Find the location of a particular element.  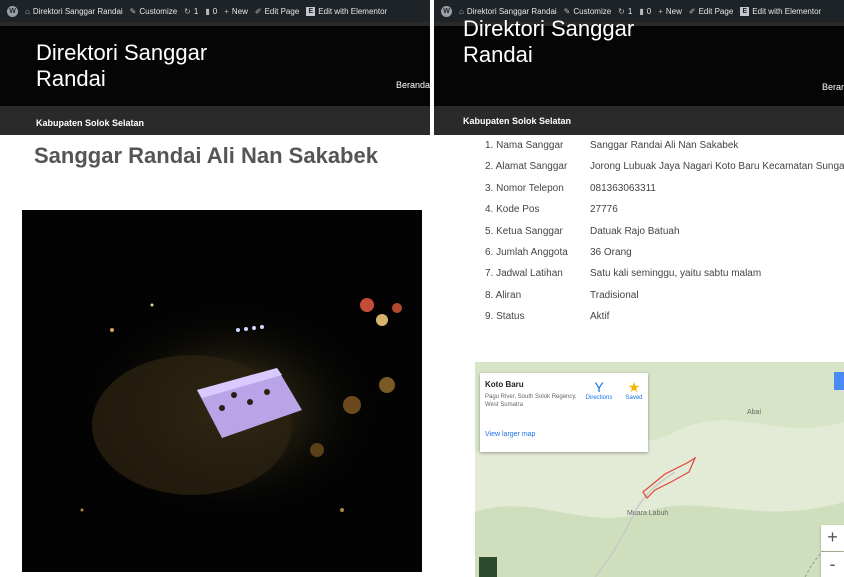

detail-value: Sanggar Randai Ali Nan Sakabek is located at coordinates (664, 145).